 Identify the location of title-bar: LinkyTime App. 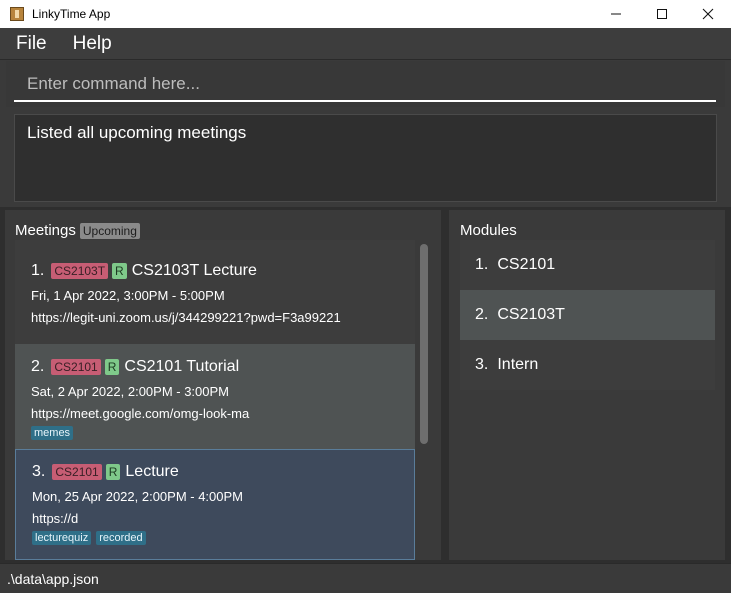
(365, 14).